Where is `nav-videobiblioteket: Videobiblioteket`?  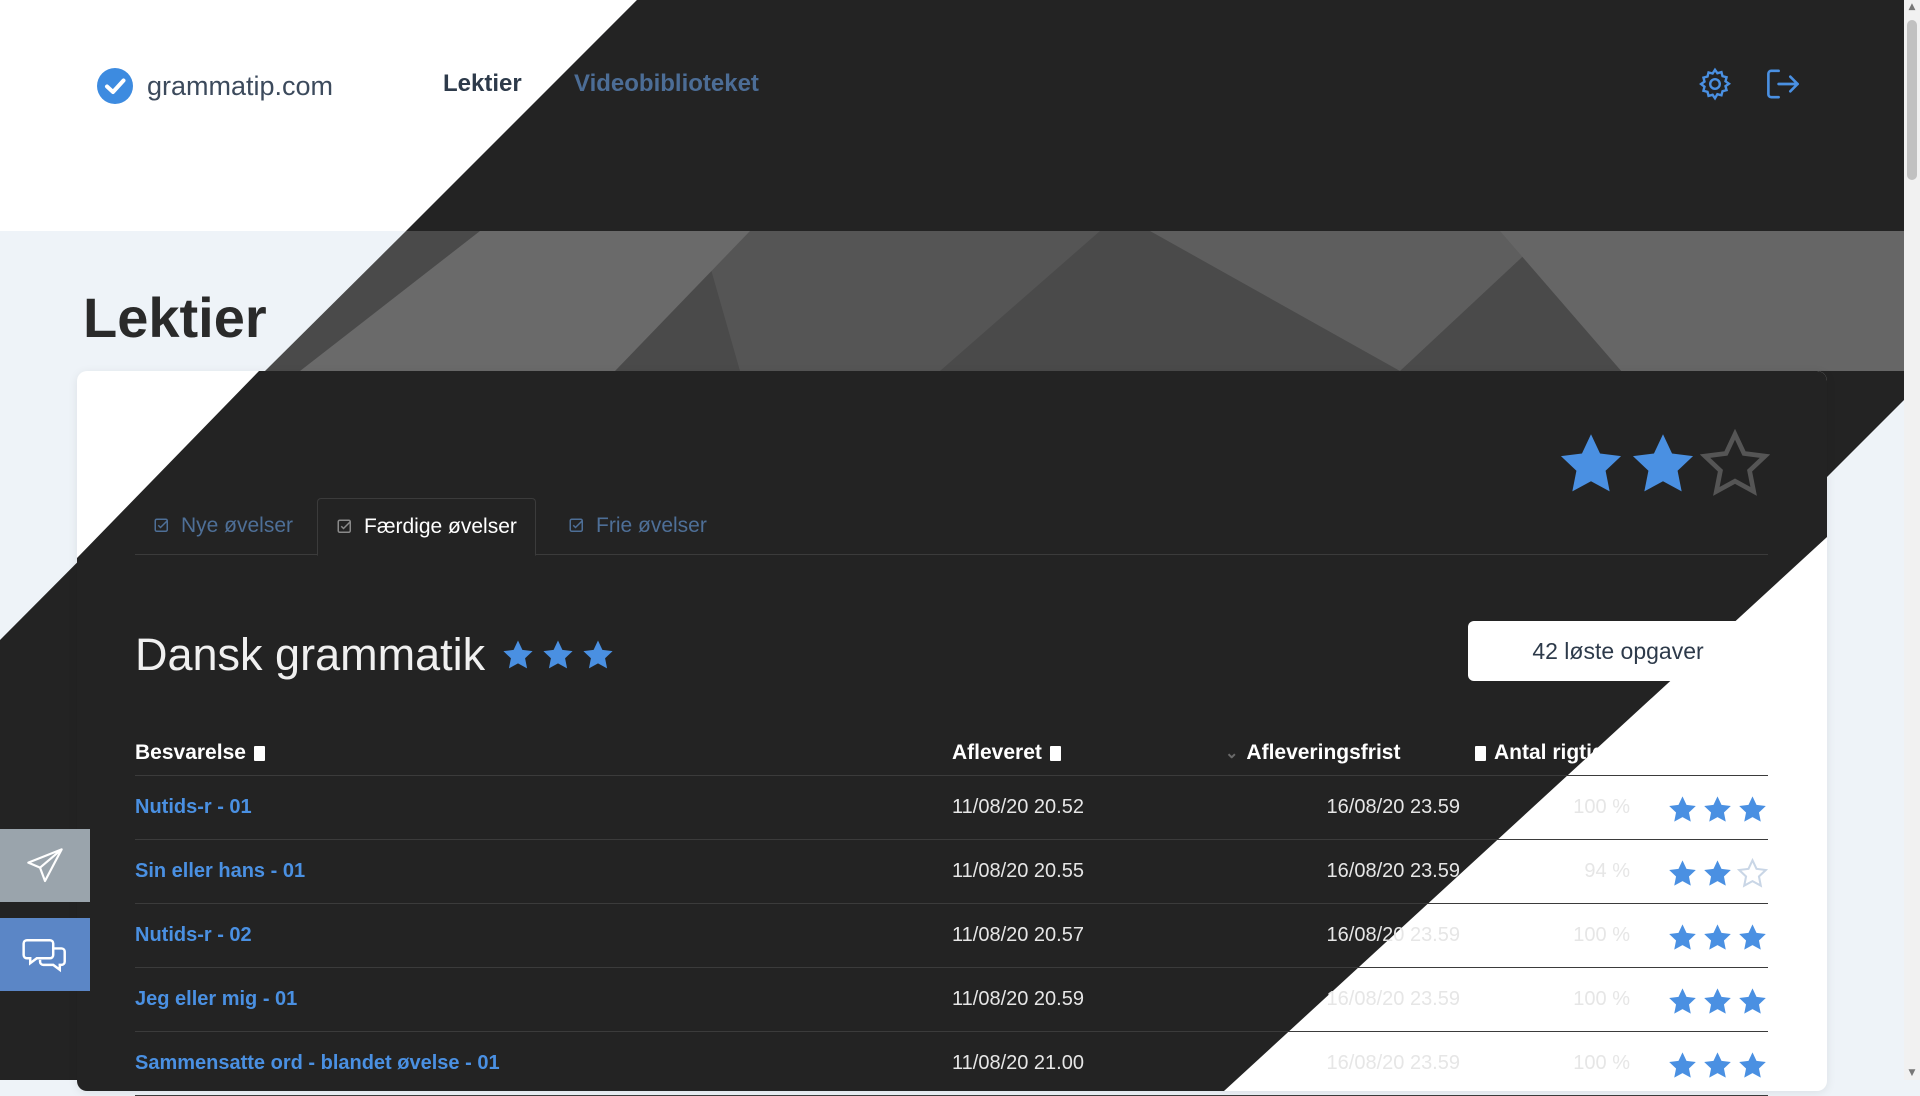
nav-videobiblioteket: Videobiblioteket is located at coordinates (666, 84).